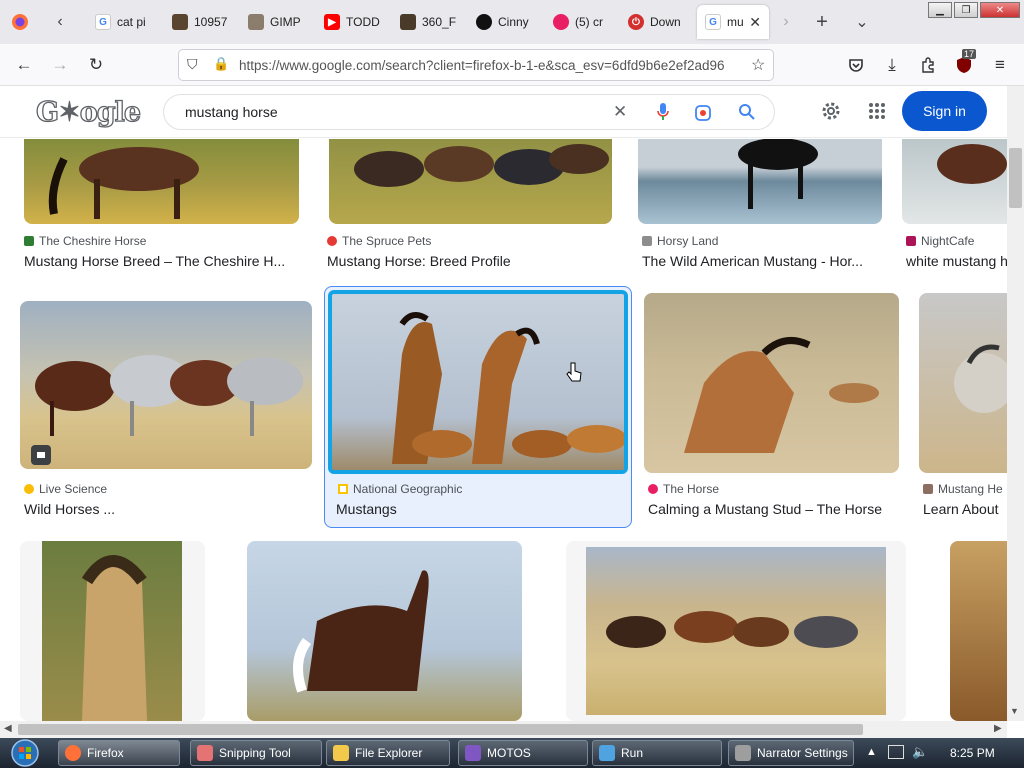 The width and height of the screenshot is (1024, 768). What do you see at coordinates (478, 382) in the screenshot?
I see `result-image-selected` at bounding box center [478, 382].